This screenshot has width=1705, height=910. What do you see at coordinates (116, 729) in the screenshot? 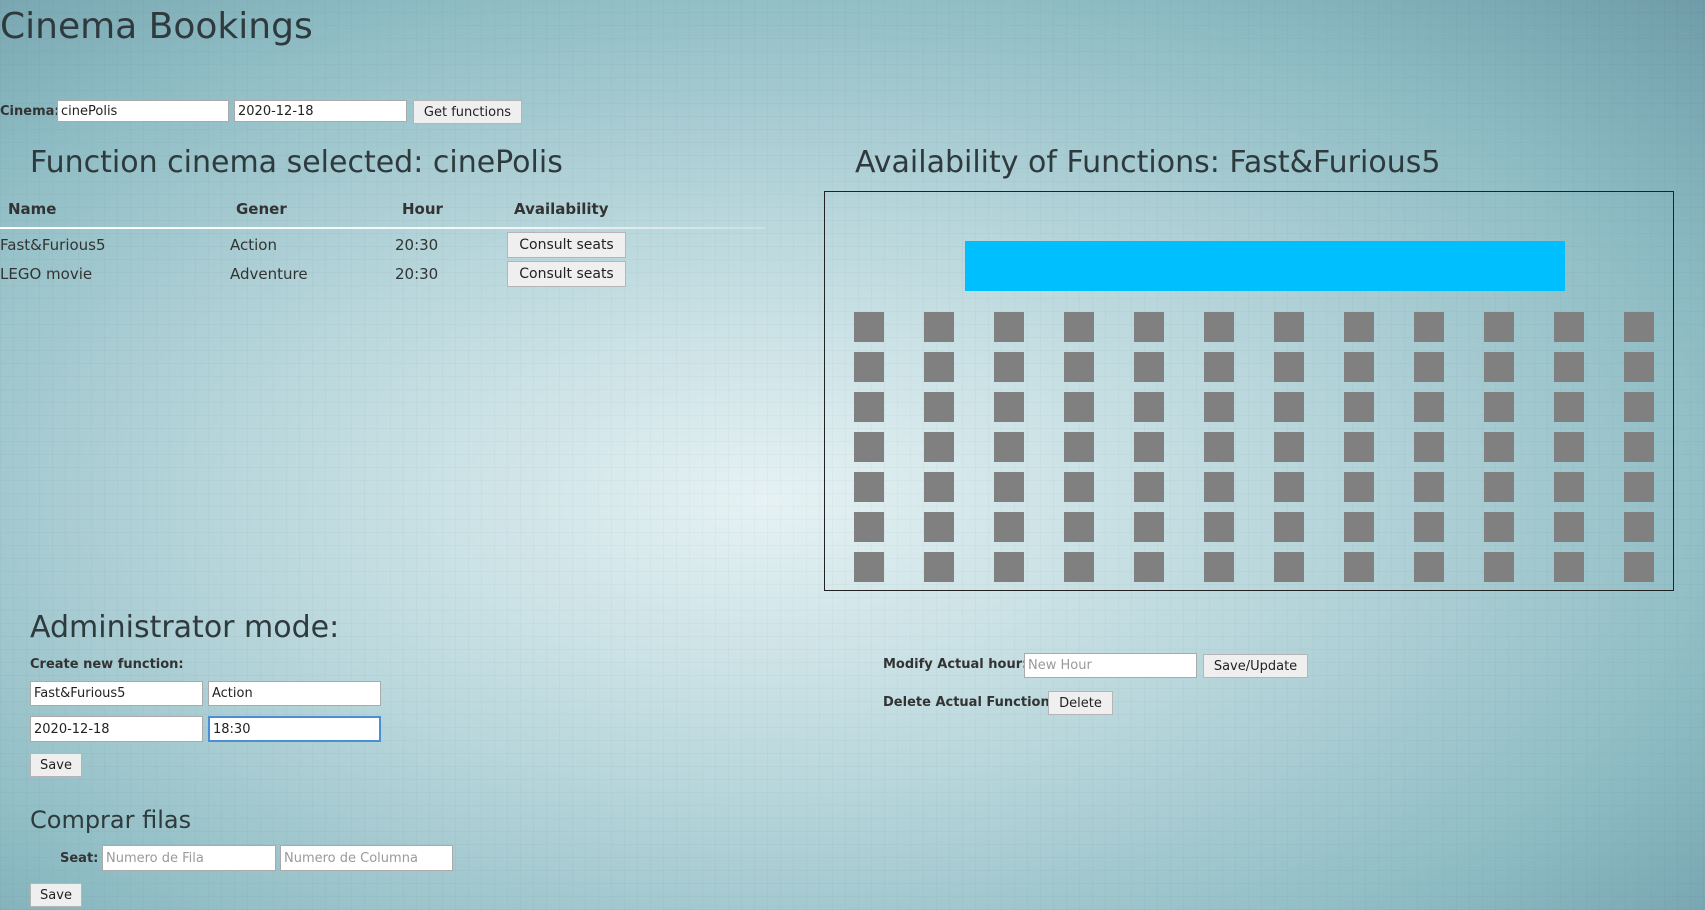
I see `function-date-input` at bounding box center [116, 729].